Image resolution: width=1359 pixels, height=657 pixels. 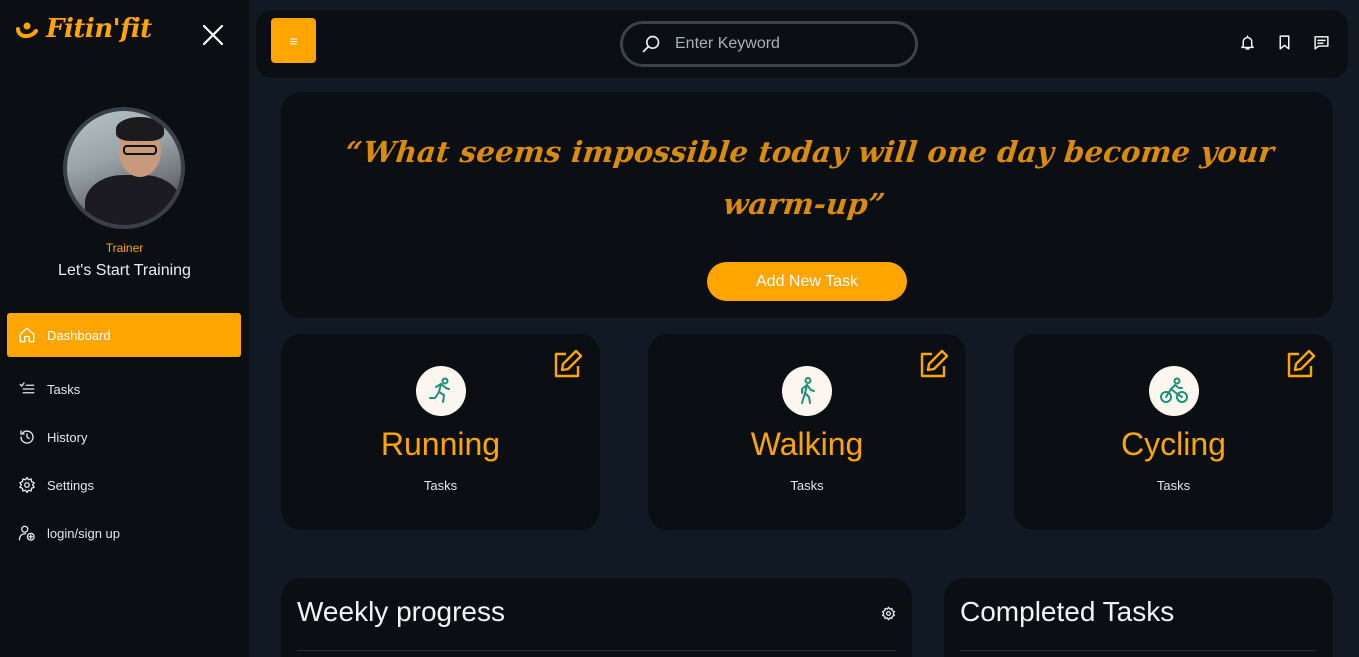 What do you see at coordinates (124, 168) in the screenshot?
I see `avatar` at bounding box center [124, 168].